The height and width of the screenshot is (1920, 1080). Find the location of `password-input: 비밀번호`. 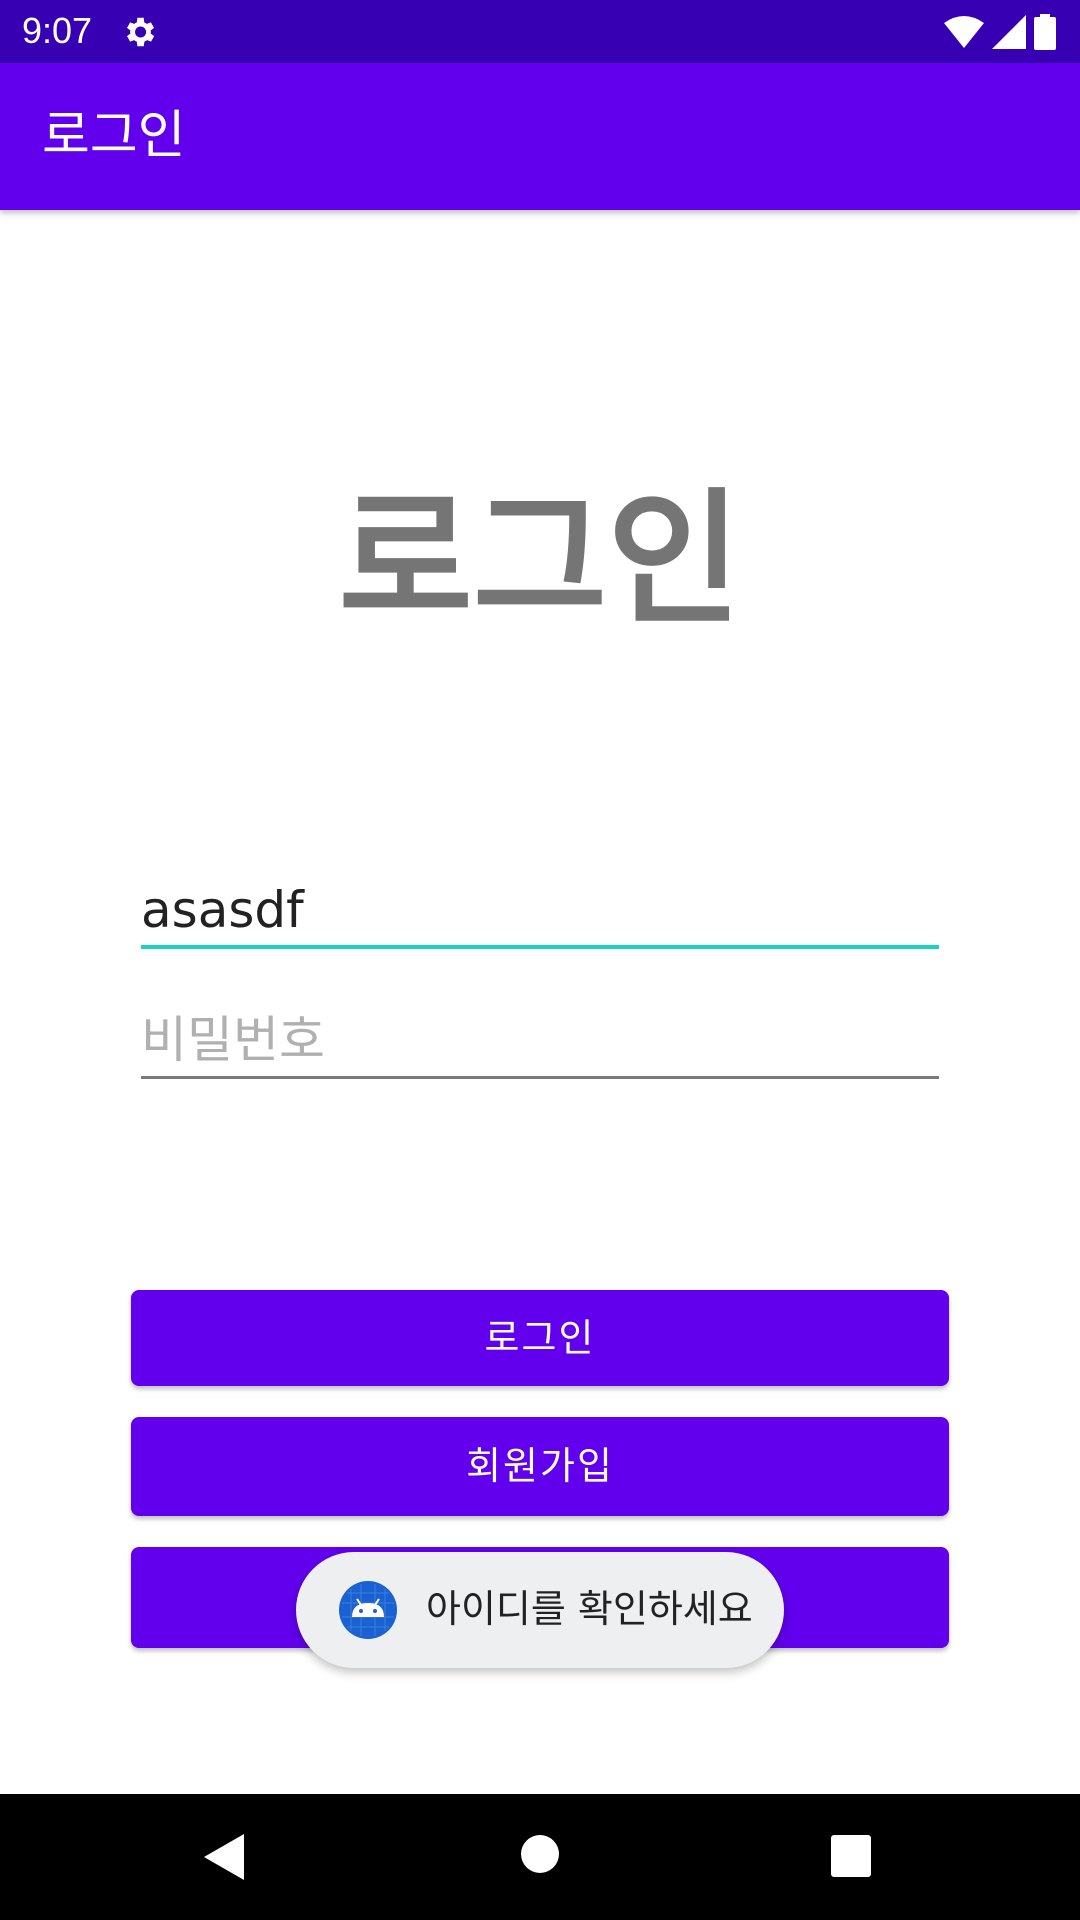

password-input: 비밀번호 is located at coordinates (540, 1042).